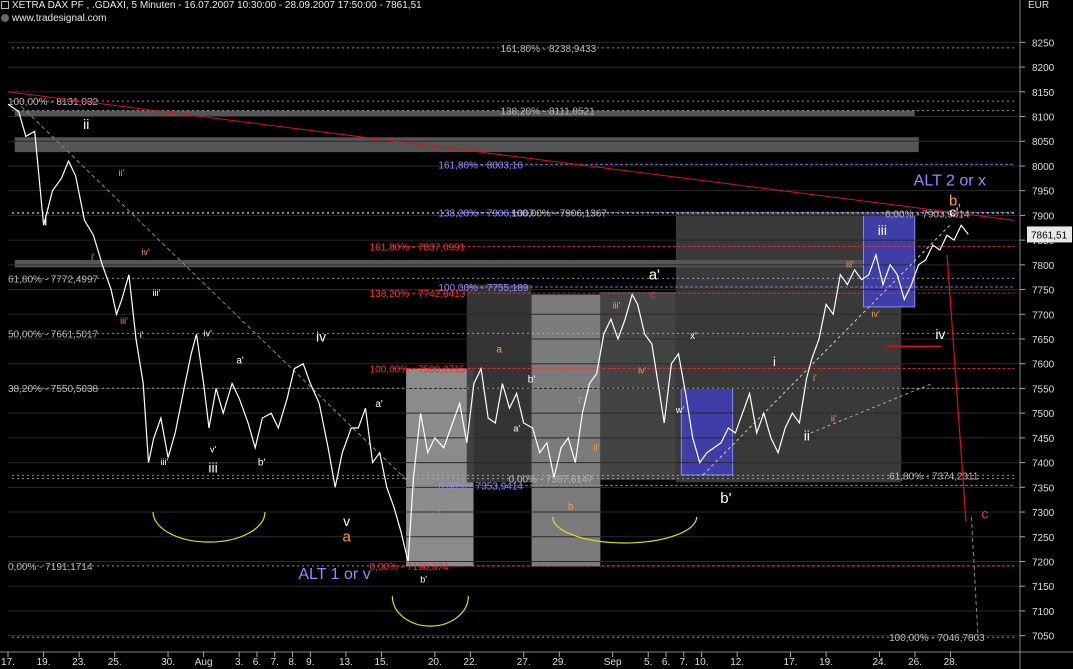  Describe the element at coordinates (613, 662) in the screenshot. I see `x-tick-label: Sep` at that location.